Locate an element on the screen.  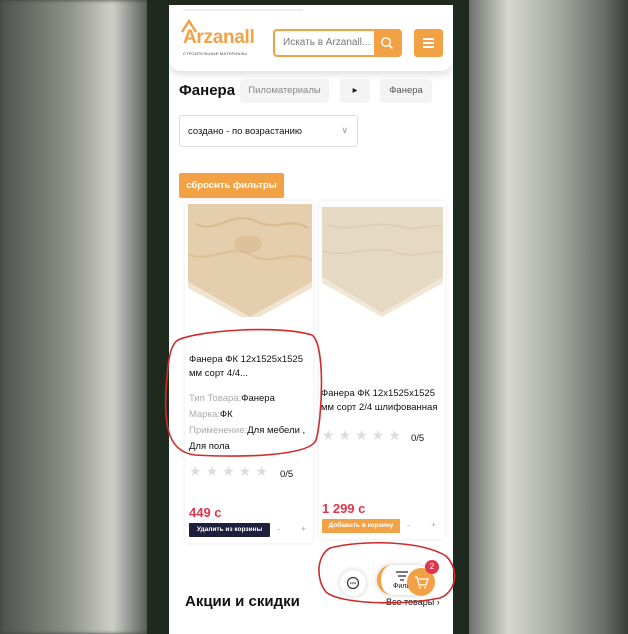
product-attribute: Марка:ФК is located at coordinates (211, 414).